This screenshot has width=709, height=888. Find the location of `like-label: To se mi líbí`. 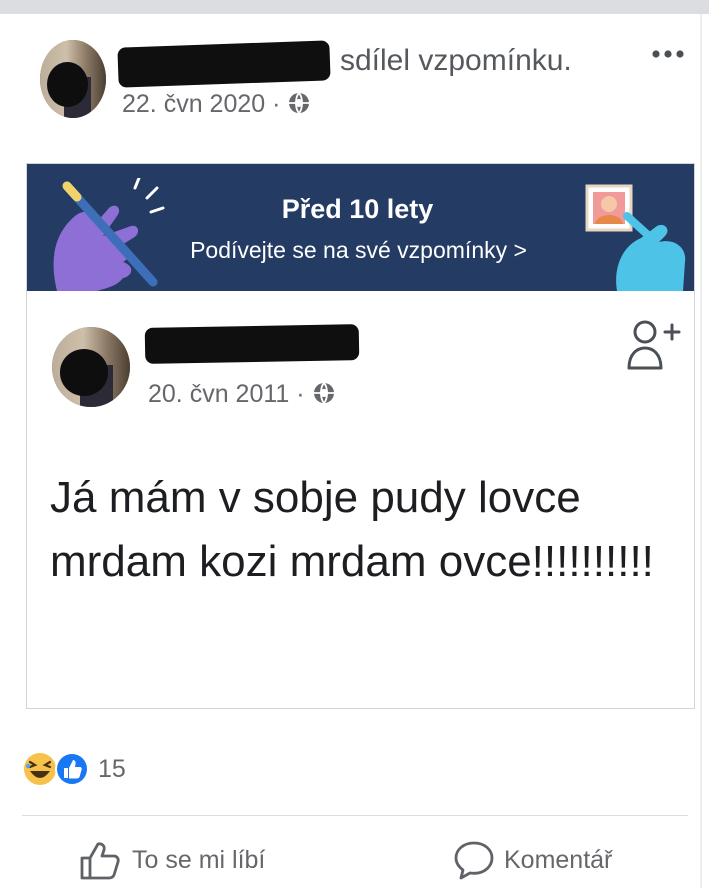

like-label: To se mi líbí is located at coordinates (199, 860).